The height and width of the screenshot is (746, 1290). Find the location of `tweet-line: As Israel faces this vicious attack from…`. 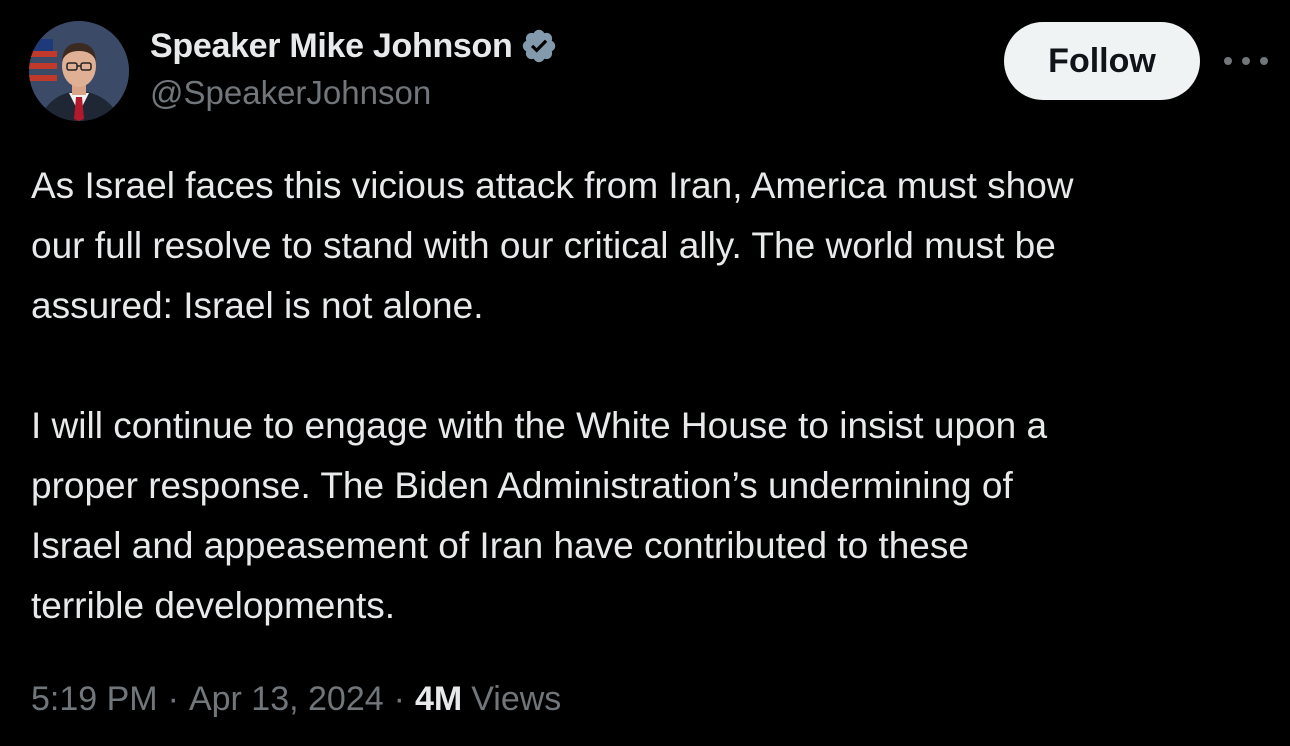

tweet-line: As Israel faces this vicious attack from… is located at coordinates (552, 185).